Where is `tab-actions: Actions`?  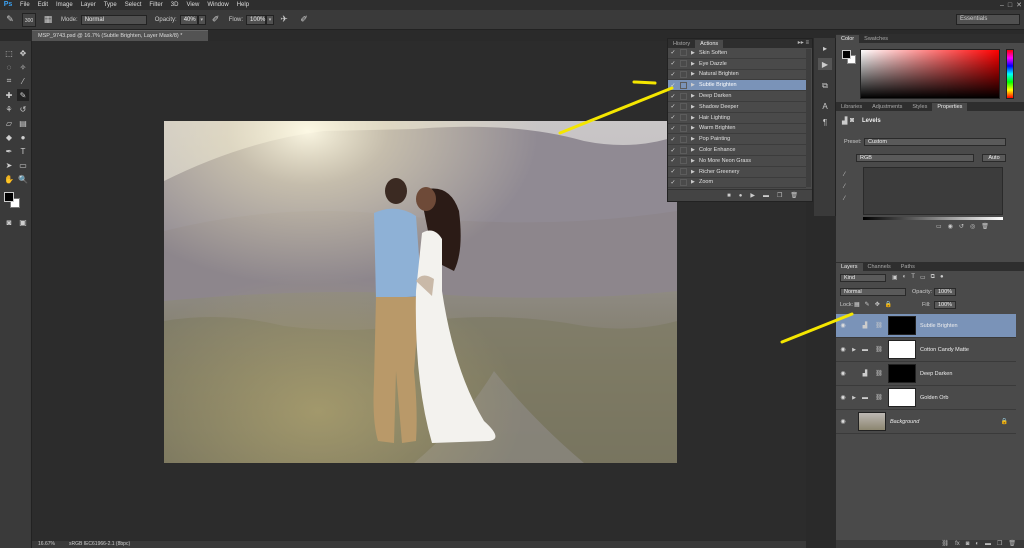 tab-actions: Actions is located at coordinates (709, 44).